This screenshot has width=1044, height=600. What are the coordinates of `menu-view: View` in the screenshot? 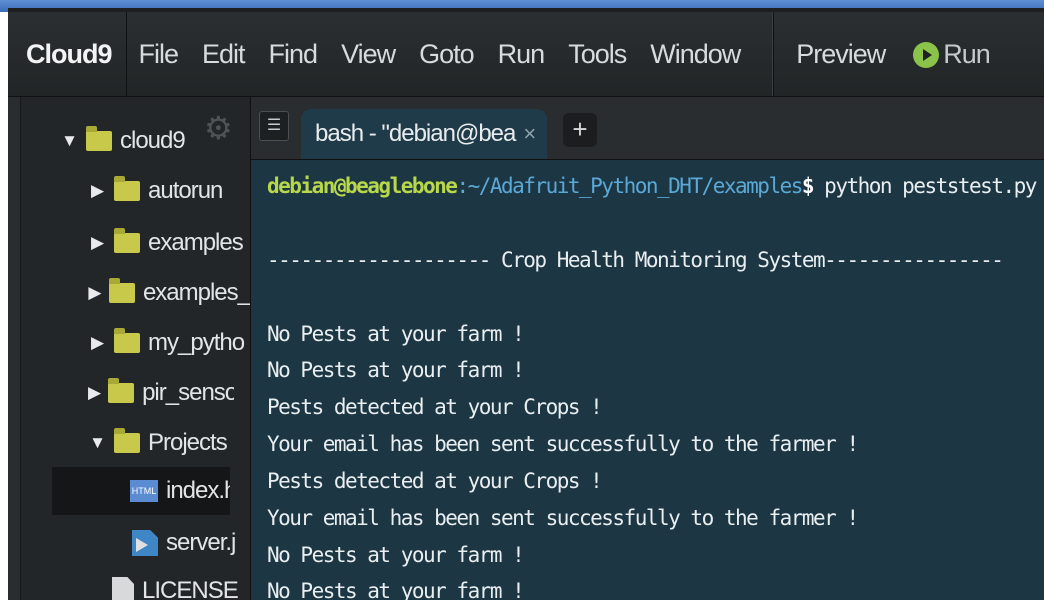 It's located at (368, 54).